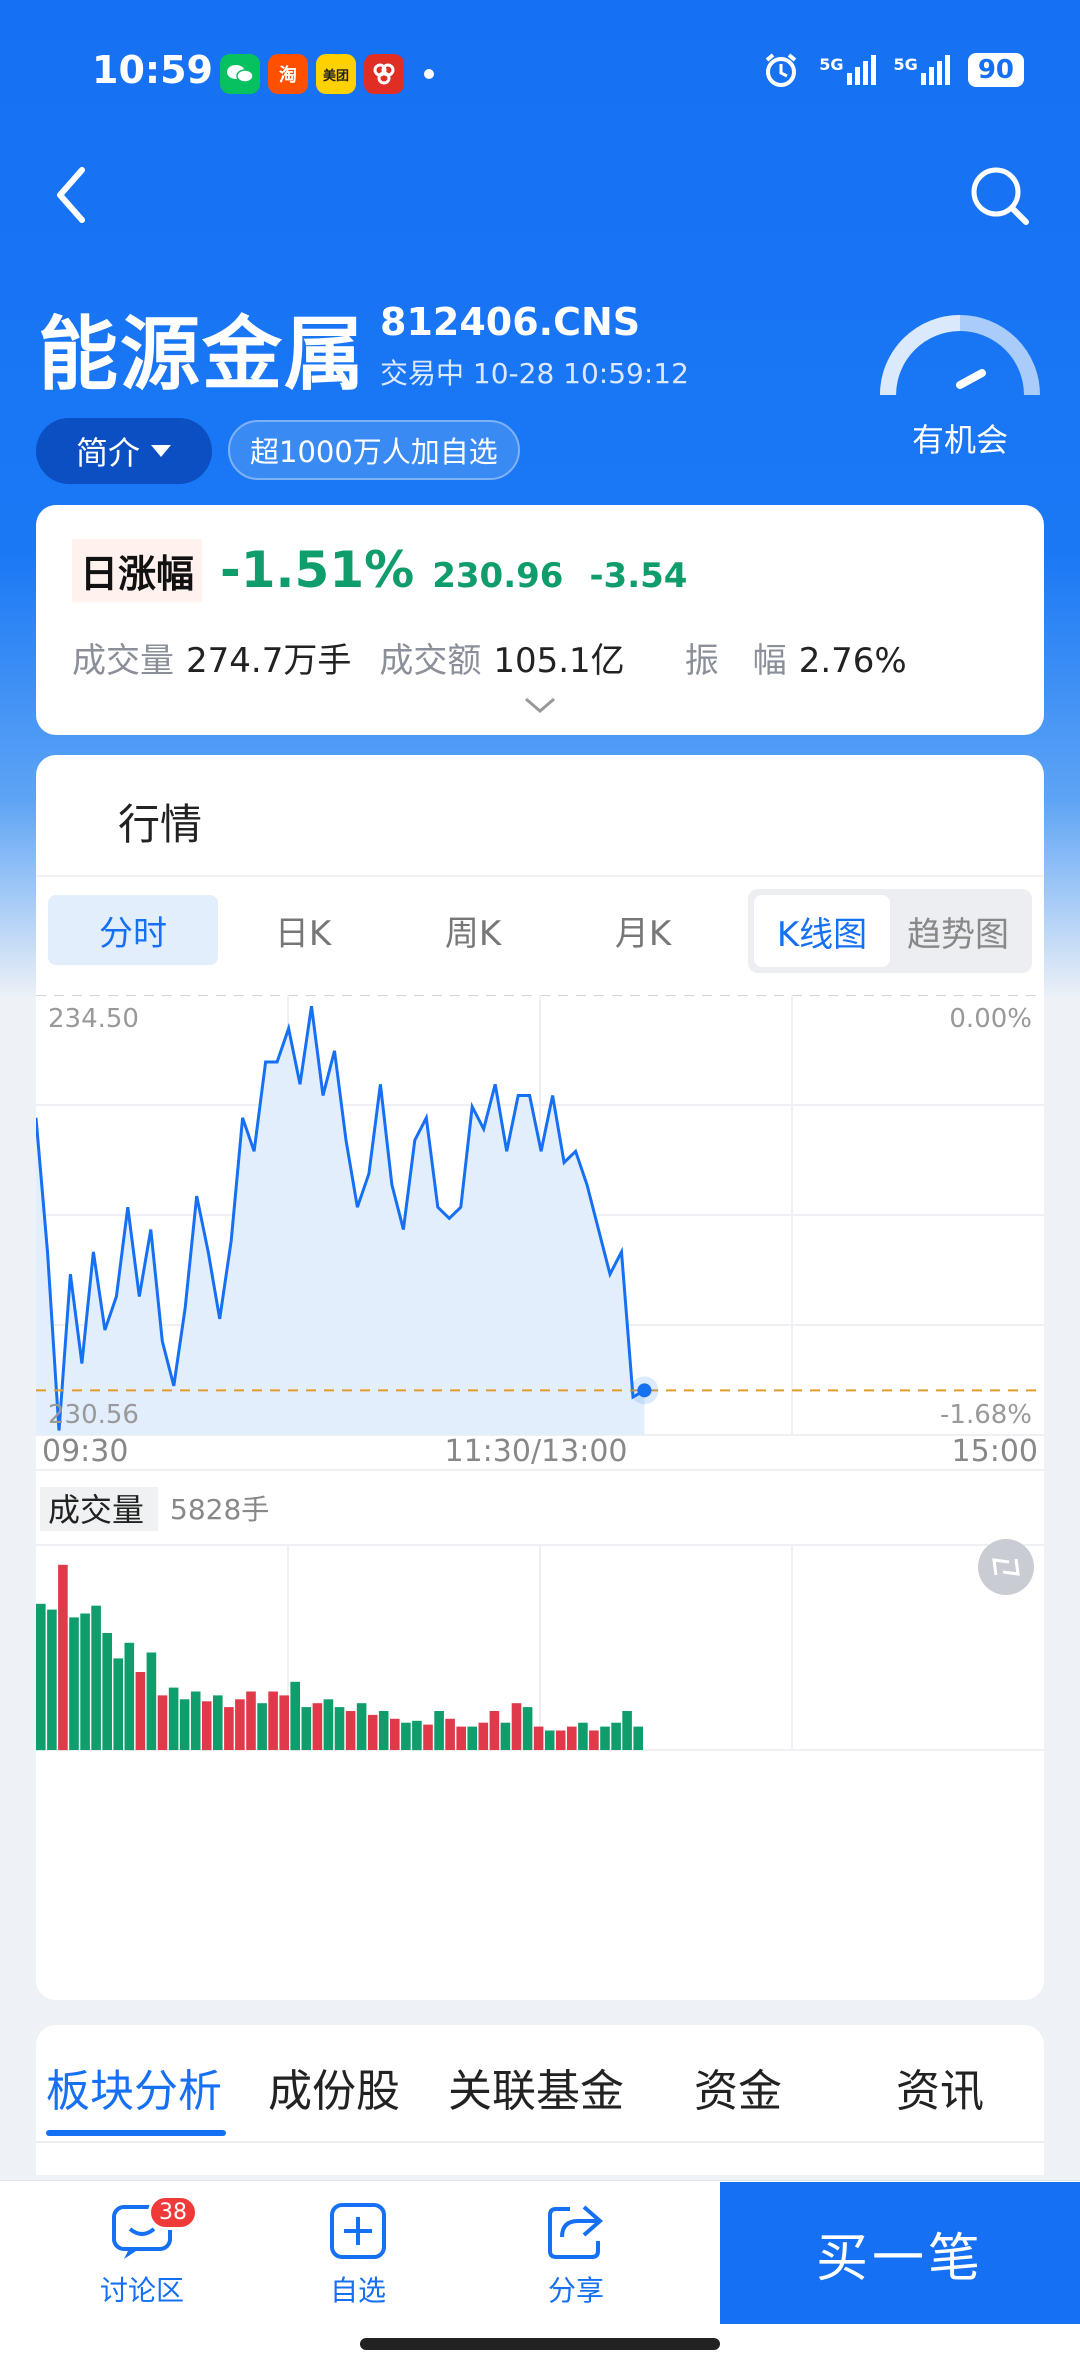 This screenshot has width=1080, height=2373. I want to click on chevron-down-icon, so click(540, 705).